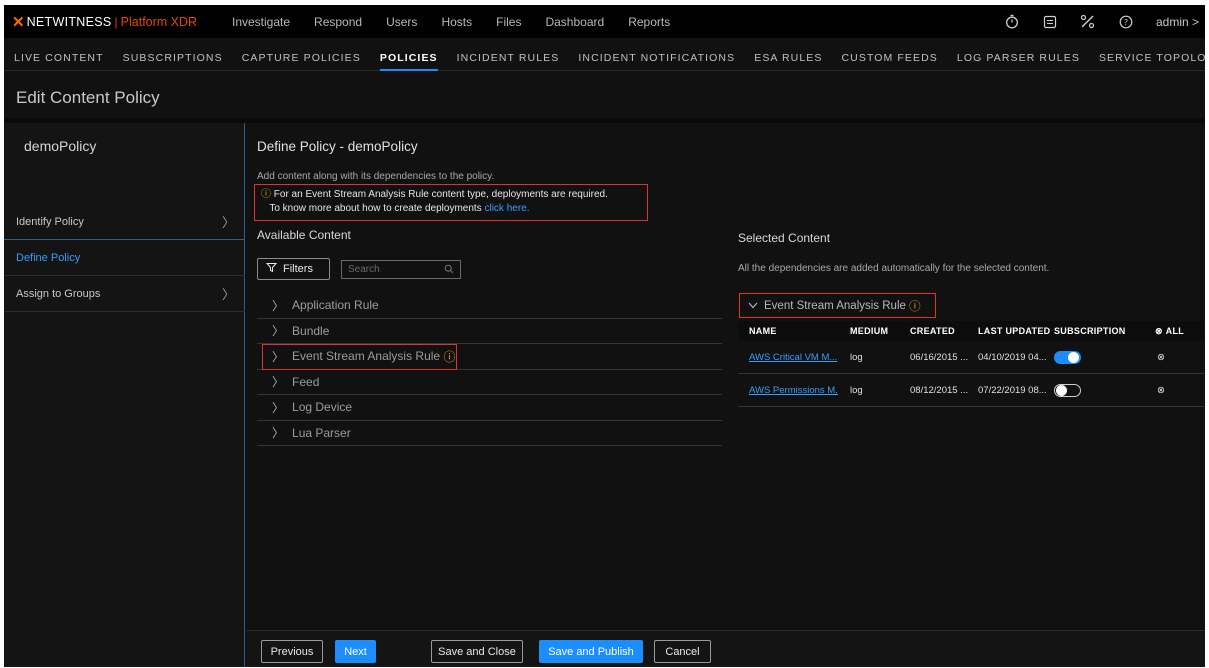  What do you see at coordinates (1012, 22) in the screenshot?
I see `stopwatch-icon` at bounding box center [1012, 22].